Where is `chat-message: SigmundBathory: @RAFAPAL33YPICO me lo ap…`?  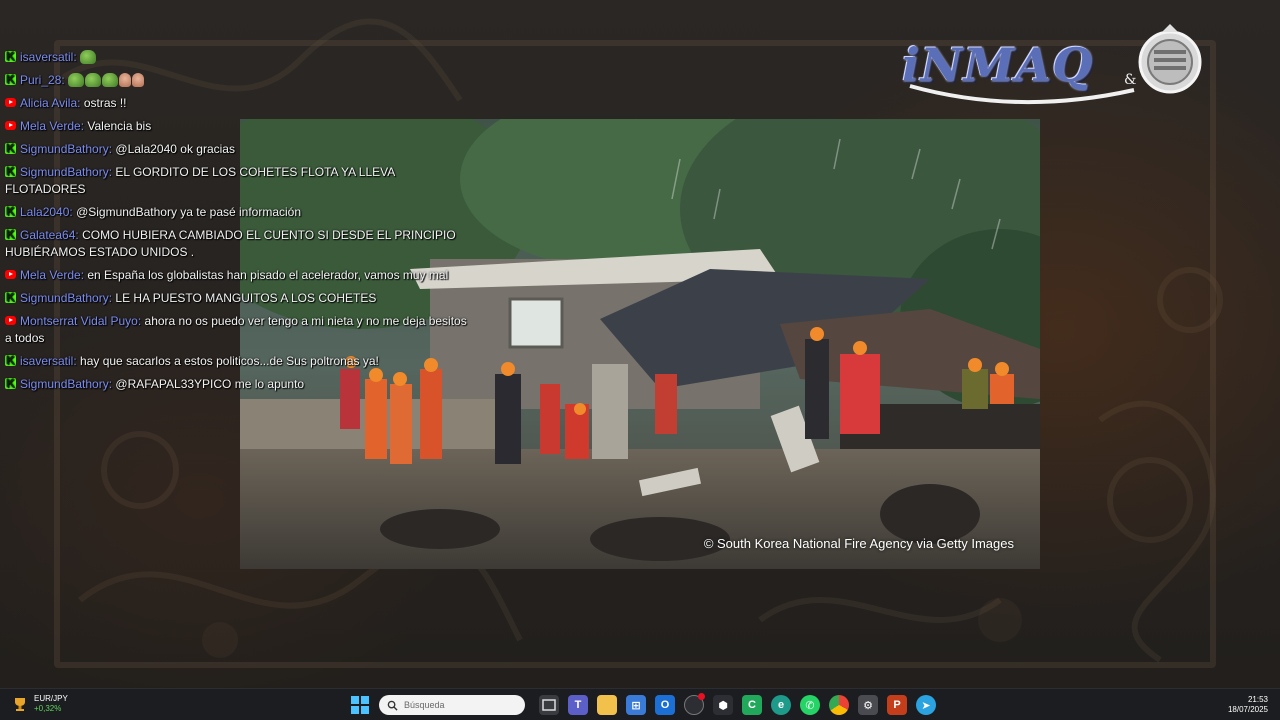 chat-message: SigmundBathory: @RAFAPAL33YPICO me lo ap… is located at coordinates (240, 384).